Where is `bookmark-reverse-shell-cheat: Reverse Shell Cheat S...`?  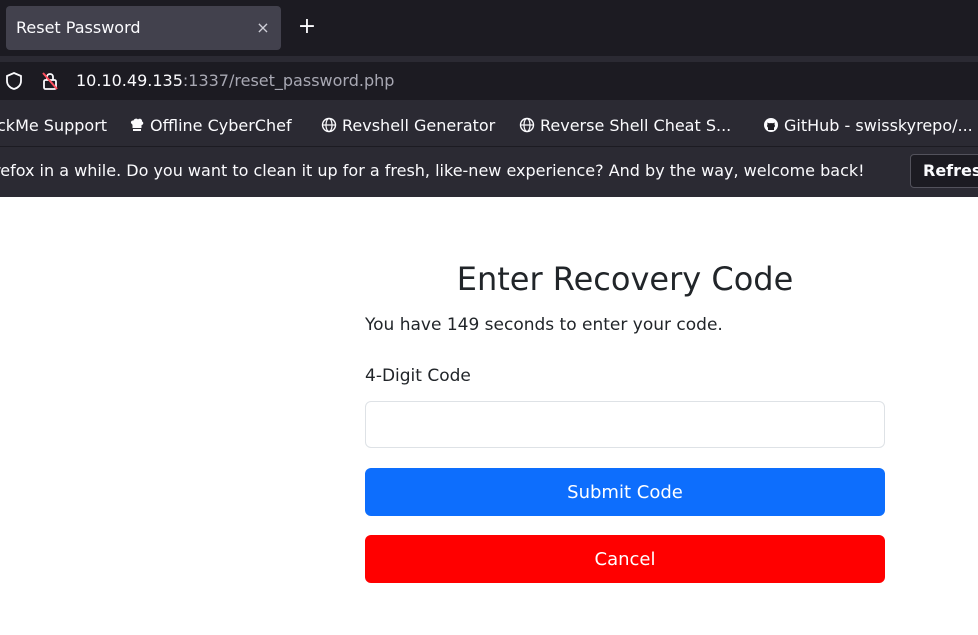 bookmark-reverse-shell-cheat: Reverse Shell Cheat S... is located at coordinates (624, 126).